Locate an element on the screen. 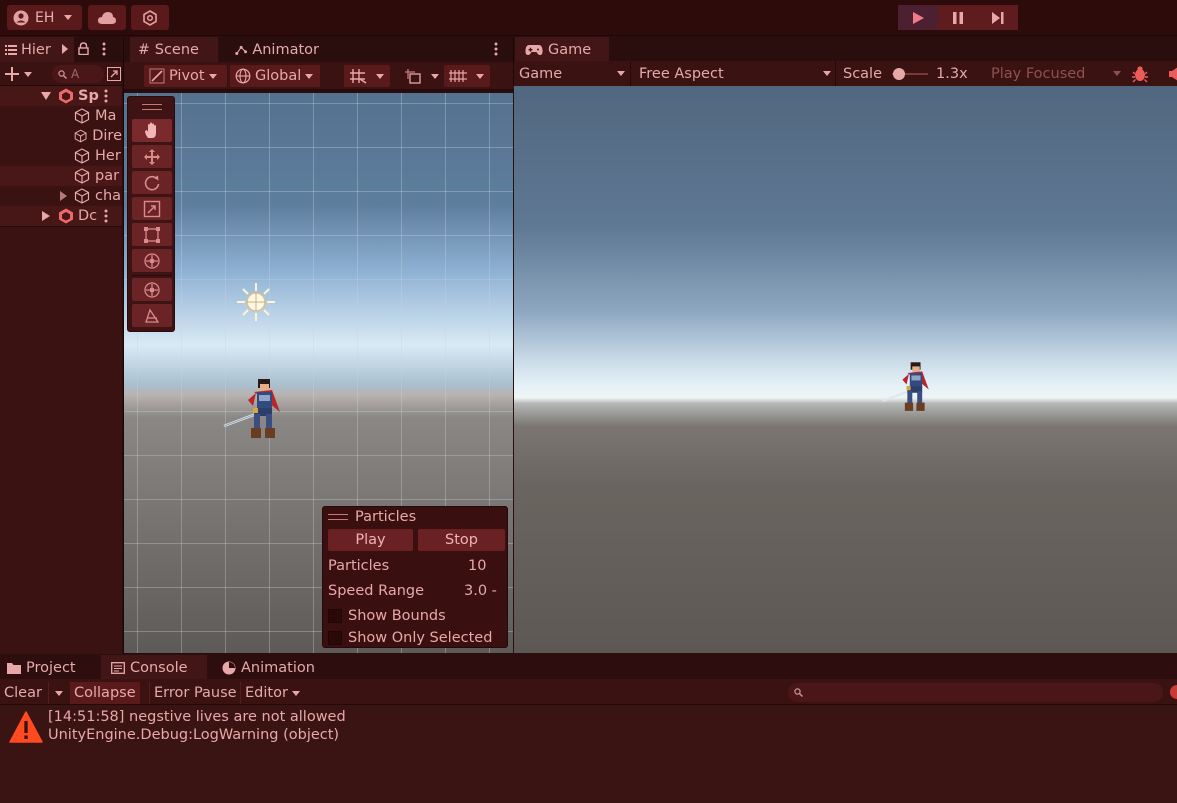 This screenshot has height=803, width=1177. step-button is located at coordinates (998, 17).